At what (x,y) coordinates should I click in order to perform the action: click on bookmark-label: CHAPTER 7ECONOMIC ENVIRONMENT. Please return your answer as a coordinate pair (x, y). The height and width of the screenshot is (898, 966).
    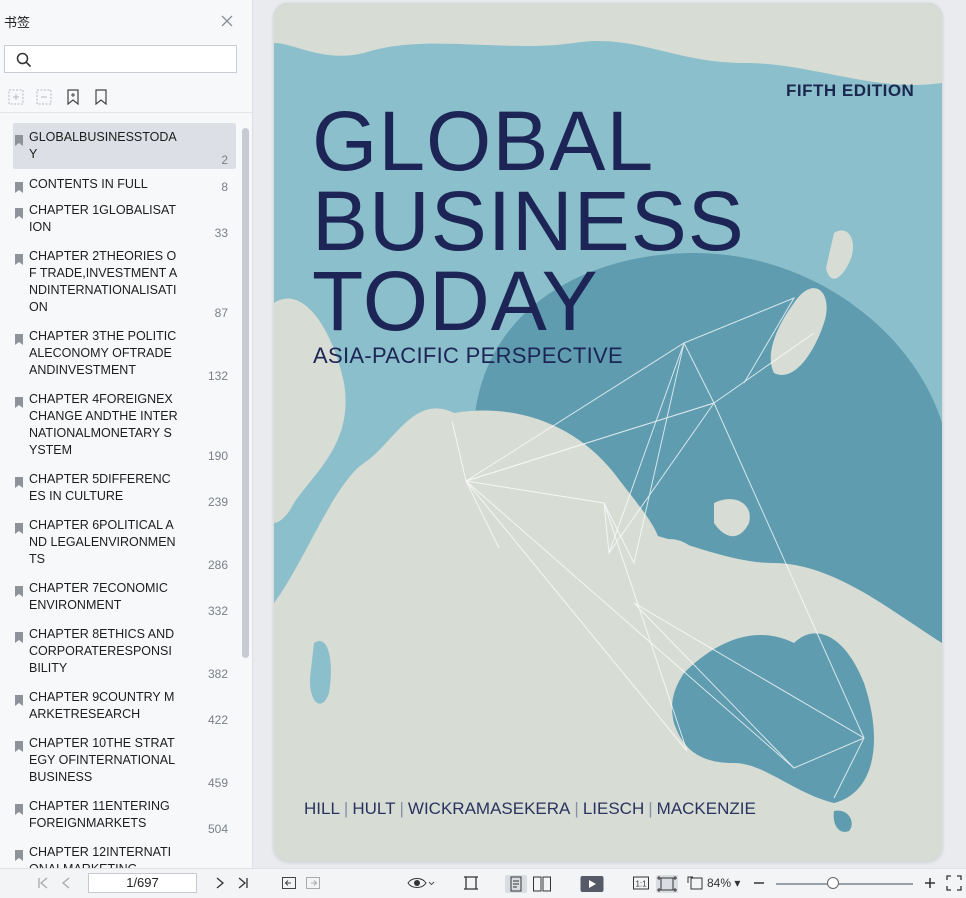
    Looking at the image, I should click on (98, 596).